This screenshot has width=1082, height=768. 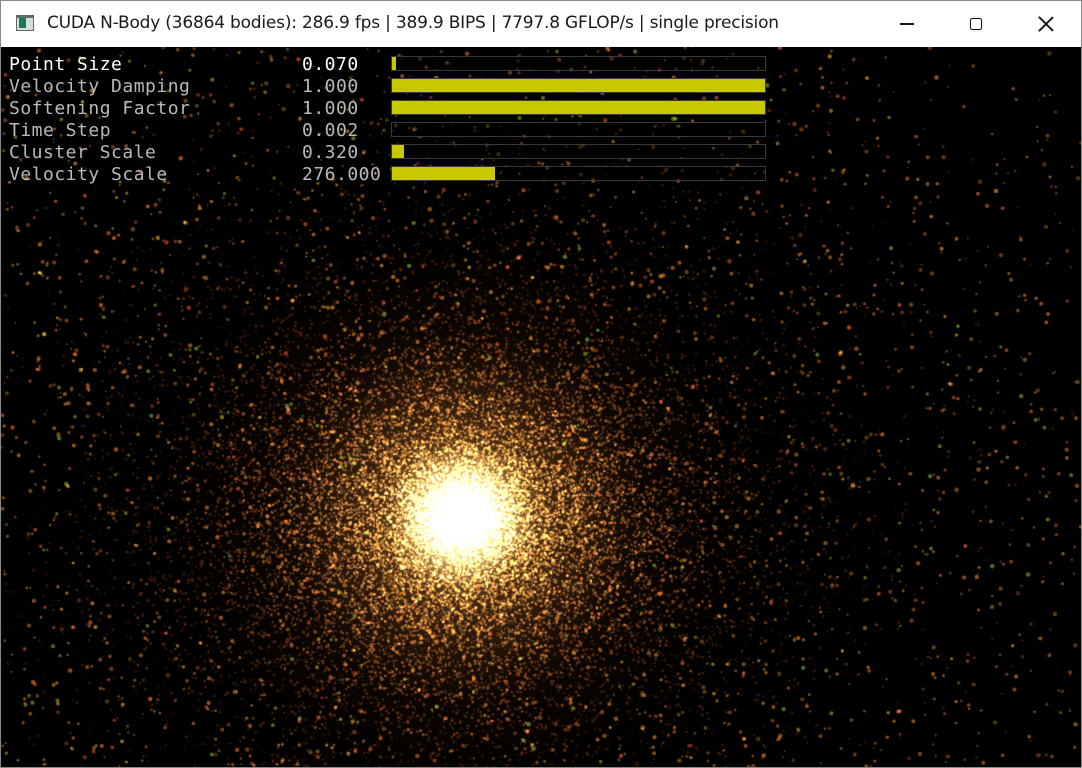 What do you see at coordinates (330, 64) in the screenshot?
I see `param-value: 0.070` at bounding box center [330, 64].